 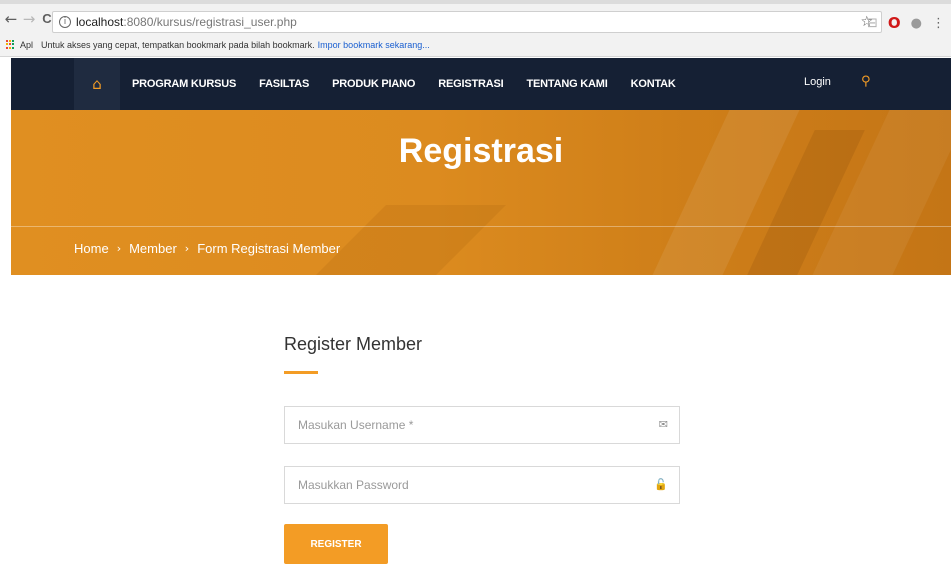 I want to click on search-icon: ⚲, so click(x=866, y=81).